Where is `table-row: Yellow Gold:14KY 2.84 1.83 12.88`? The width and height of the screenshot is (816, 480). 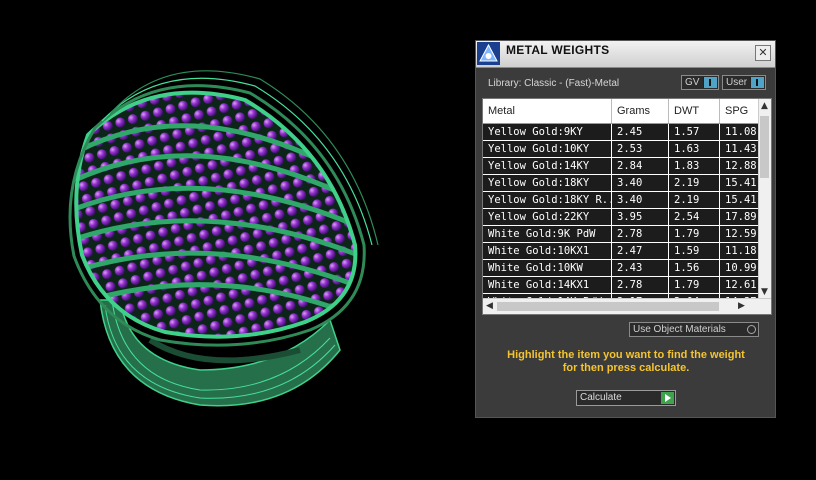 table-row: Yellow Gold:14KY 2.84 1.83 12.88 is located at coordinates (621, 166).